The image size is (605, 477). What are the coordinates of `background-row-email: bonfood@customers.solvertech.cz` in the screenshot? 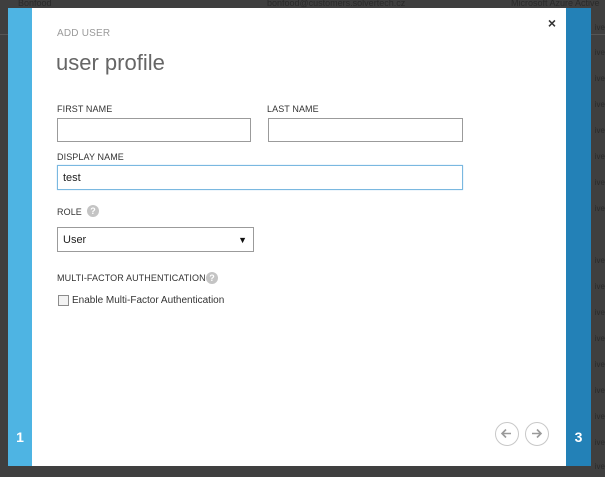 It's located at (336, 4).